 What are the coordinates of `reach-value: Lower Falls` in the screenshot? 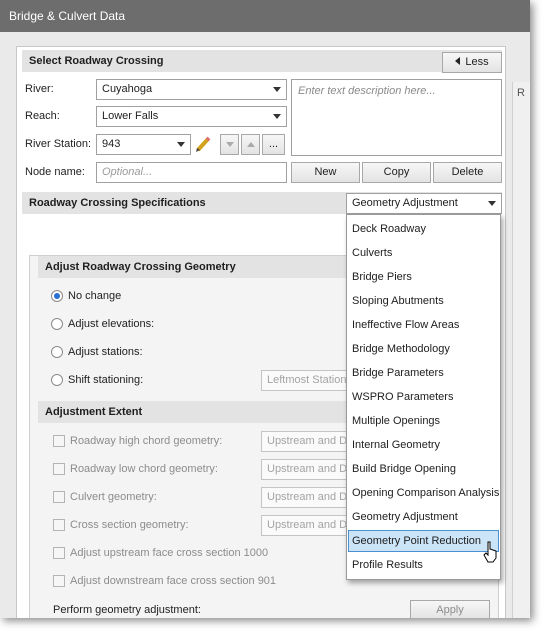 It's located at (130, 116).